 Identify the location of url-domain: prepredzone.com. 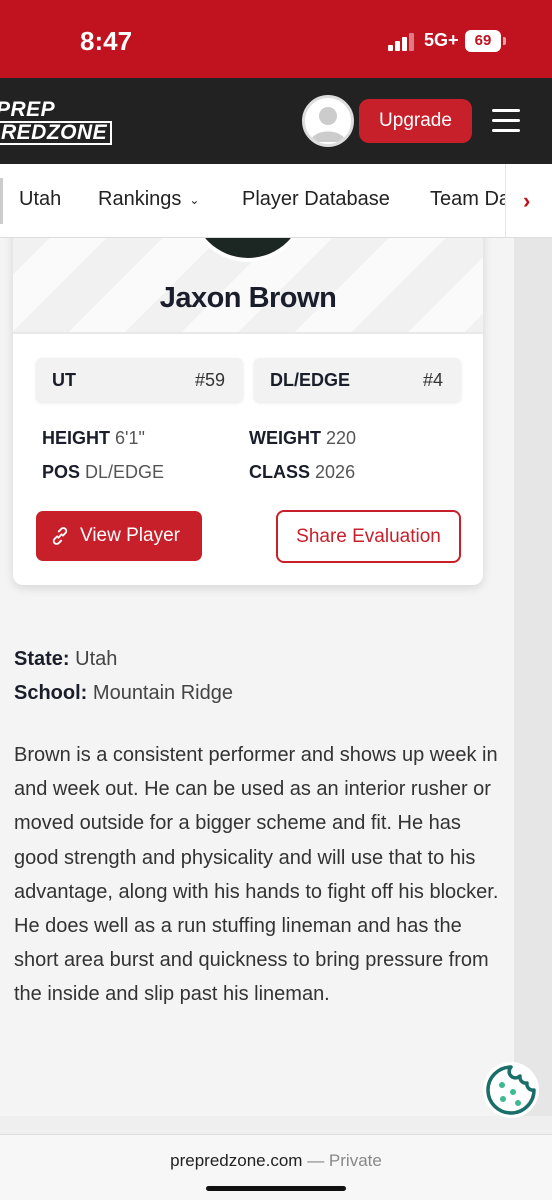
(236, 1160).